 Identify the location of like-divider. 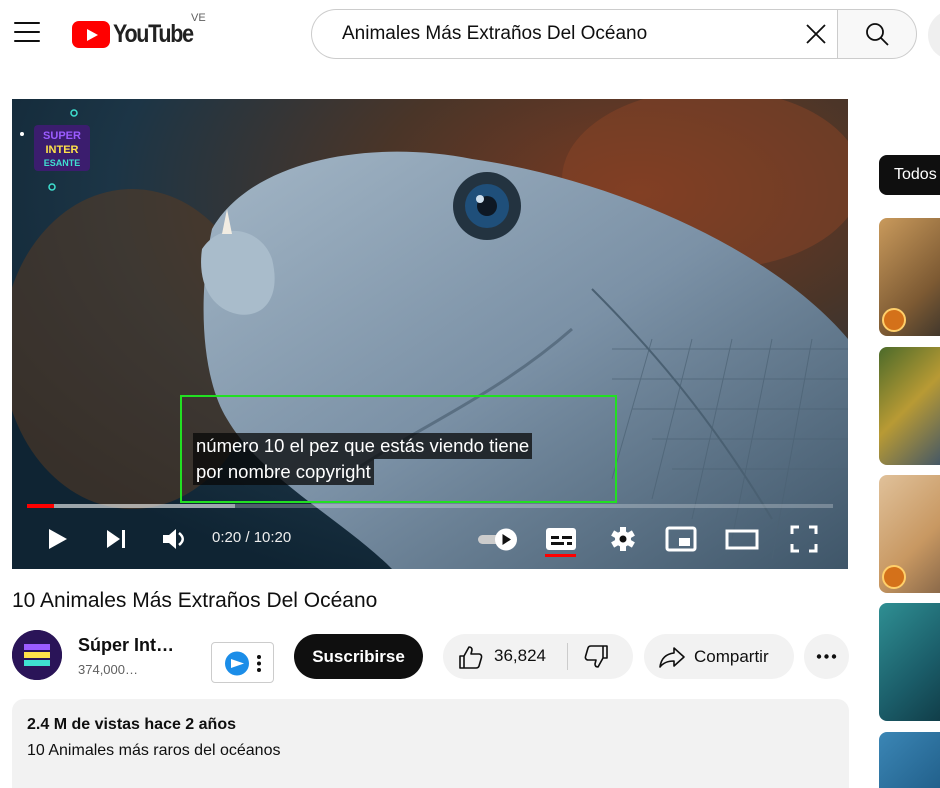
(567, 656).